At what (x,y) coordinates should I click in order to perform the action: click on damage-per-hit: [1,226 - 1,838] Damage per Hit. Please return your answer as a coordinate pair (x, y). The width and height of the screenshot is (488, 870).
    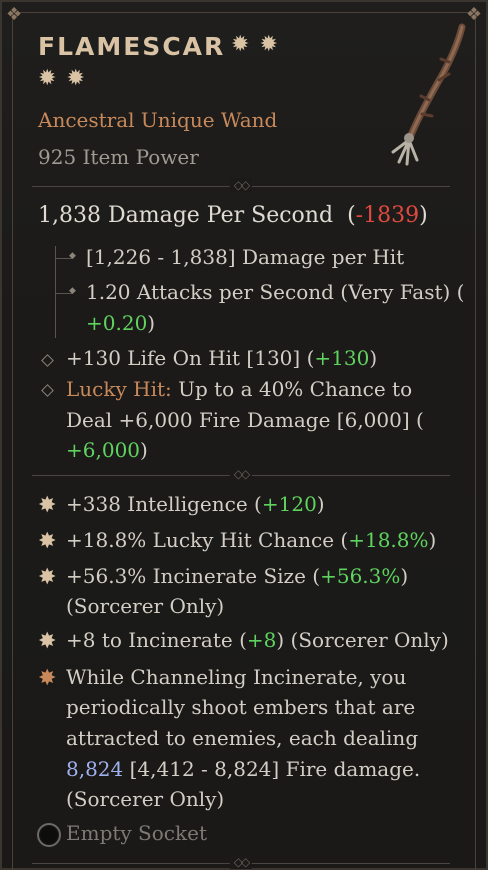
    Looking at the image, I should click on (245, 257).